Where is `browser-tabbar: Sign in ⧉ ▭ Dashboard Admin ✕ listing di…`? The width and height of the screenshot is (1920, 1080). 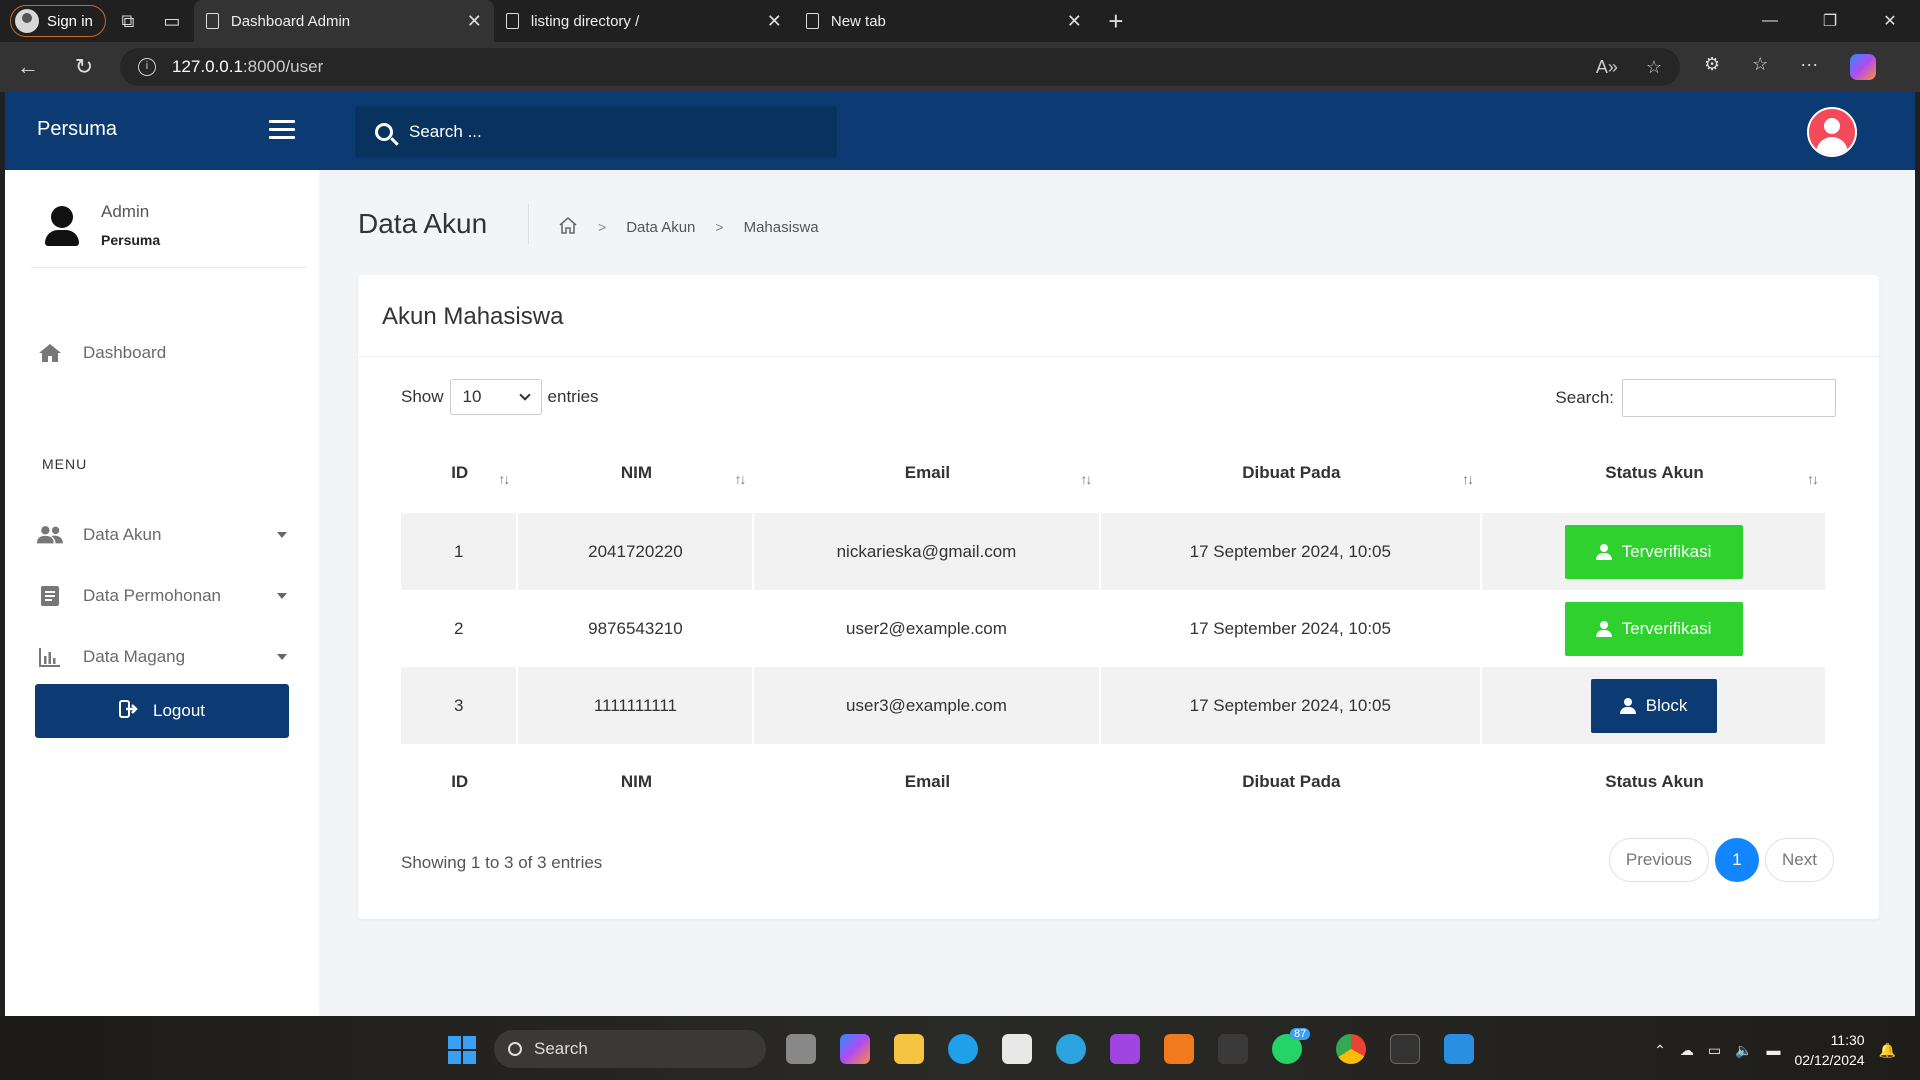 browser-tabbar: Sign in ⧉ ▭ Dashboard Admin ✕ listing di… is located at coordinates (960, 21).